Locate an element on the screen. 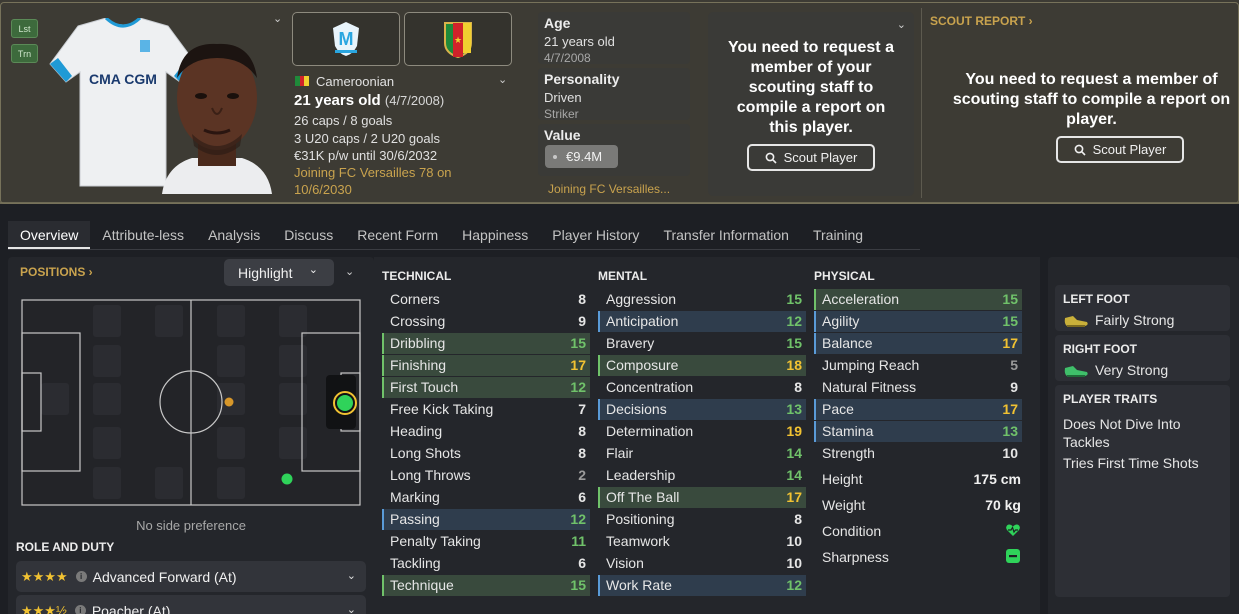  attribute-row-flair: Flair 14 is located at coordinates (702, 453).